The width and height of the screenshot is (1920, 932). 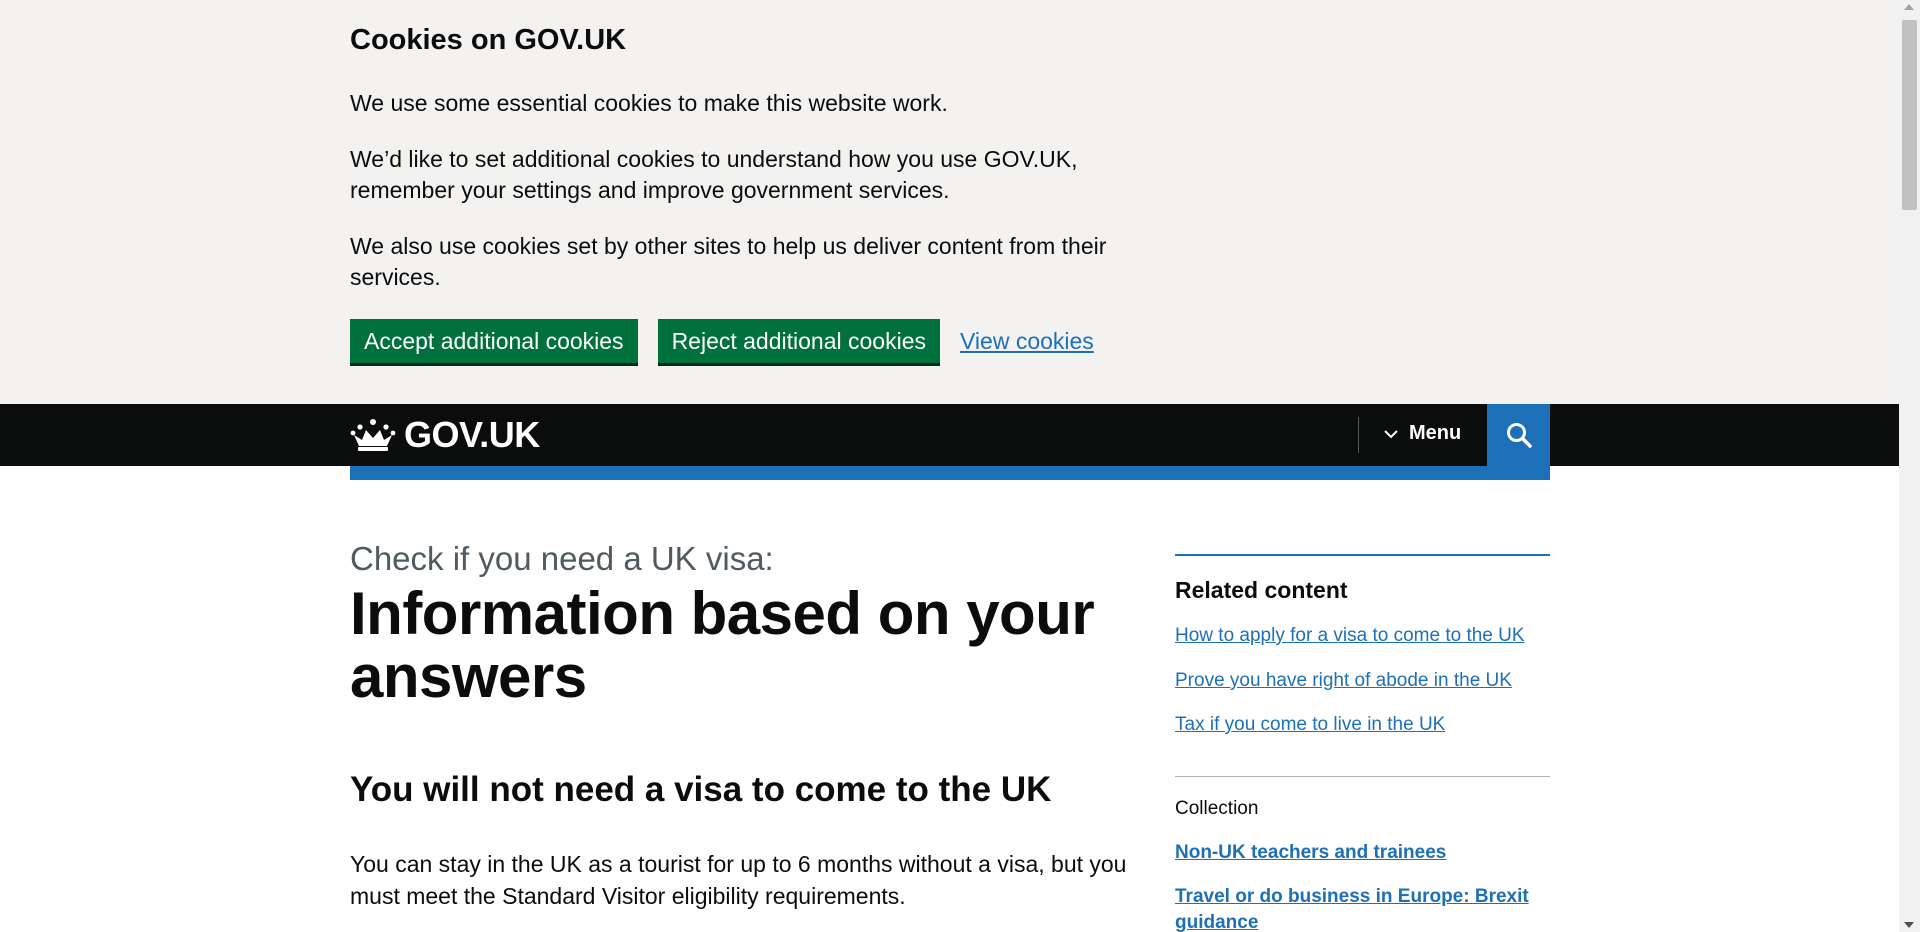 I want to click on menu-divider, so click(x=1358, y=435).